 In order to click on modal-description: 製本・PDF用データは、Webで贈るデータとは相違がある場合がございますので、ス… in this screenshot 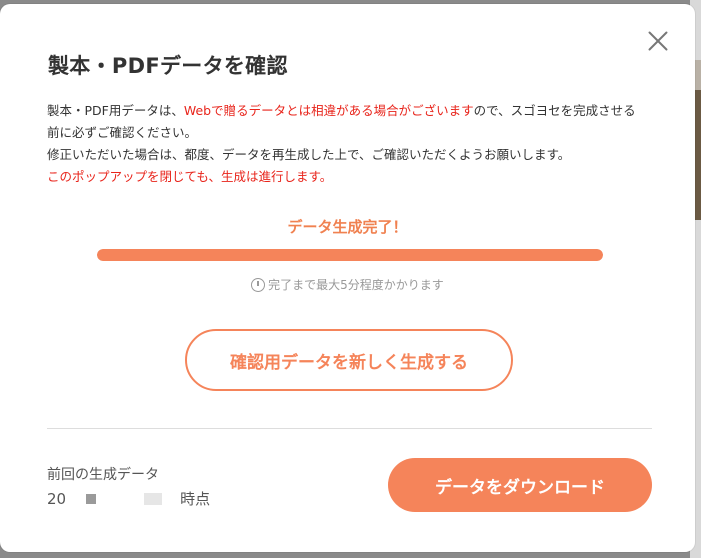, I will do `click(347, 144)`.